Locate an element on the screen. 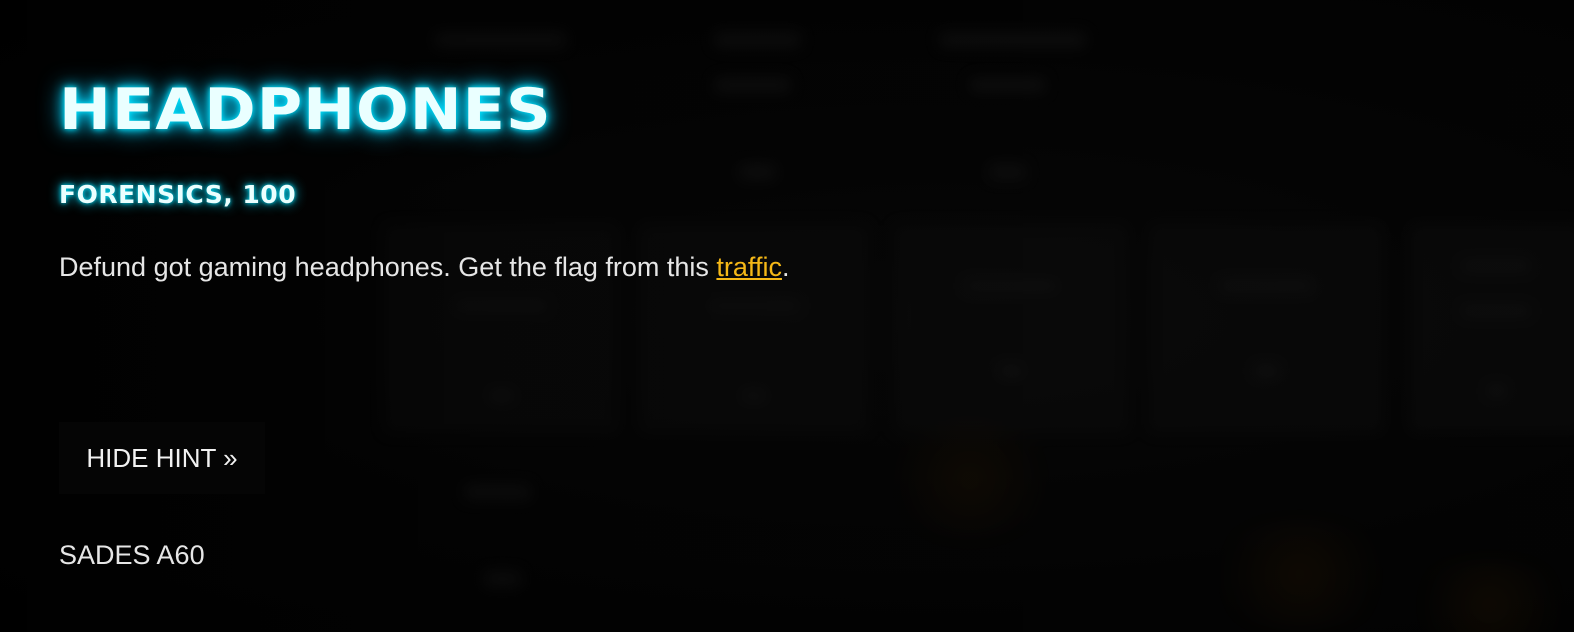 This screenshot has height=632, width=1574. description-end: . is located at coordinates (785, 267).